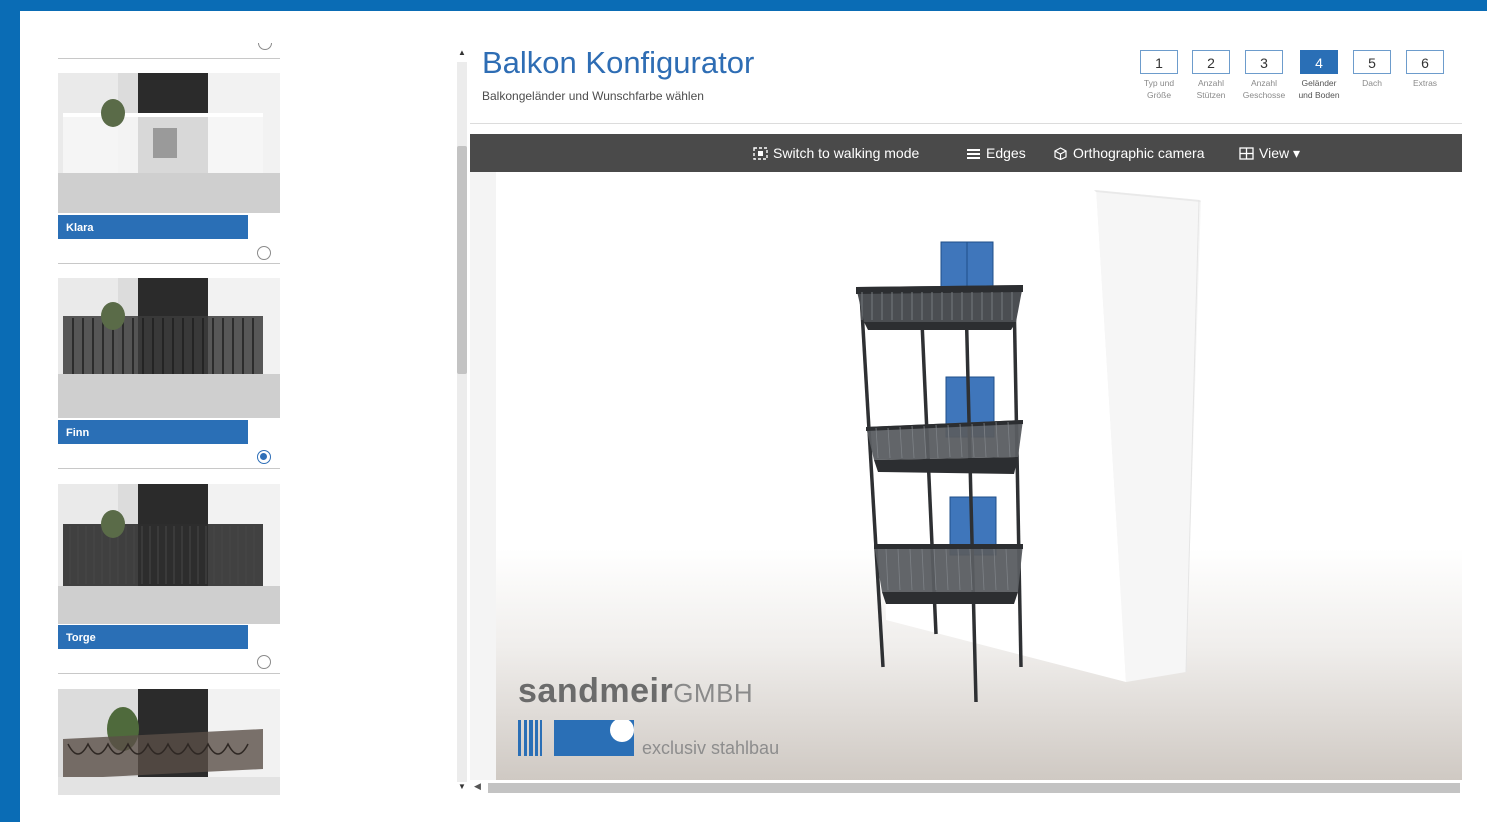 The image size is (1487, 822). I want to click on step-label: Anzahl Geschosse, so click(1264, 89).